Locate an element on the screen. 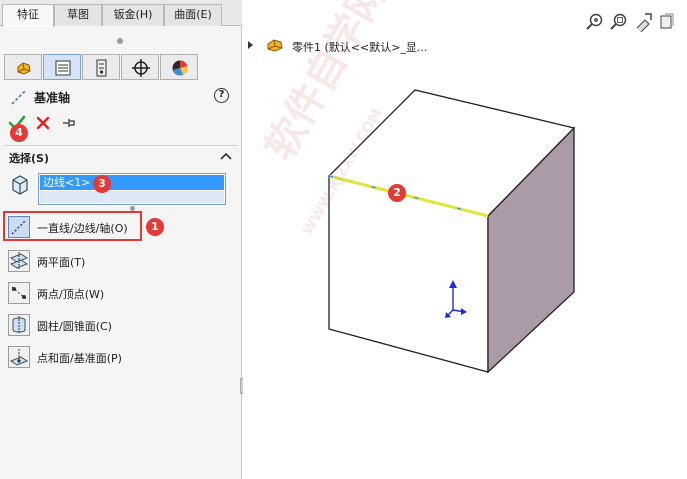 The width and height of the screenshot is (687, 479). selections-section-title: 选择(S) is located at coordinates (29, 158).